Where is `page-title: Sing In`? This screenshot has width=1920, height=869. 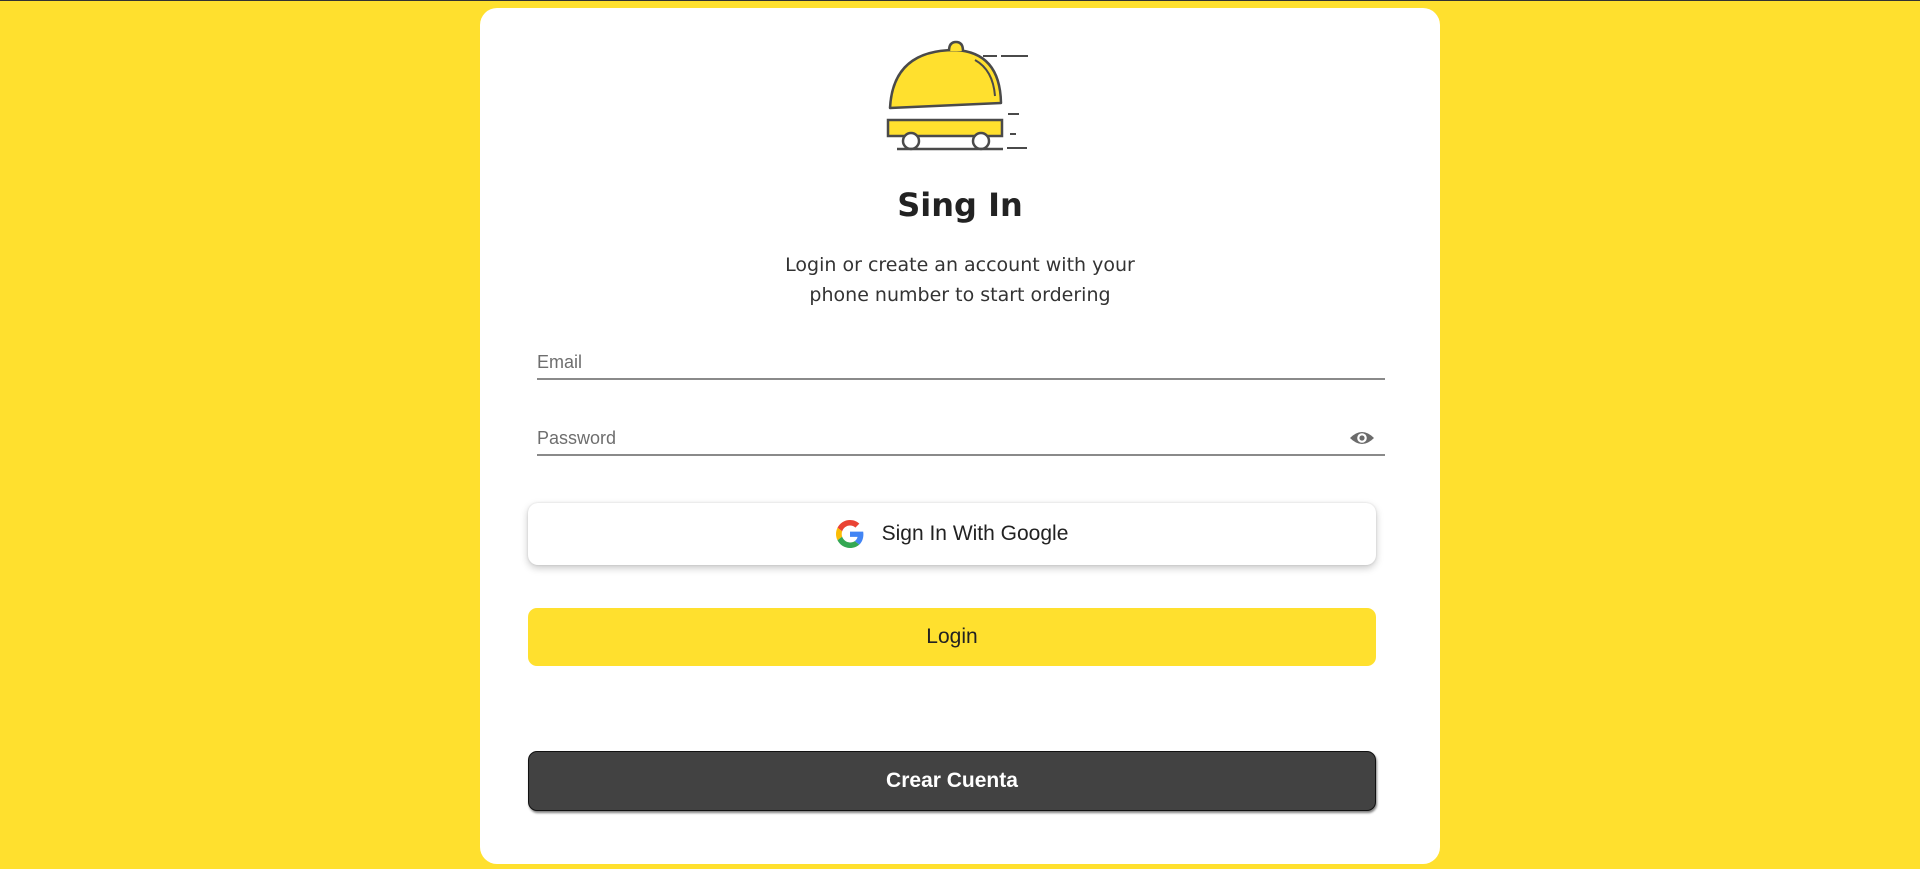
page-title: Sing In is located at coordinates (960, 205).